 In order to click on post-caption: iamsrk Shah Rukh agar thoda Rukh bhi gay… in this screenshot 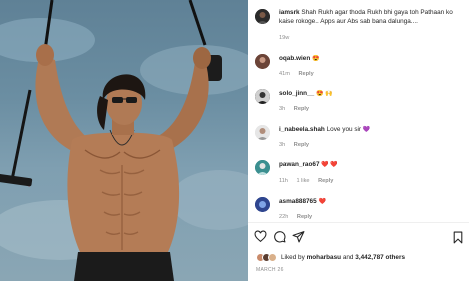, I will do `click(373, 17)`.